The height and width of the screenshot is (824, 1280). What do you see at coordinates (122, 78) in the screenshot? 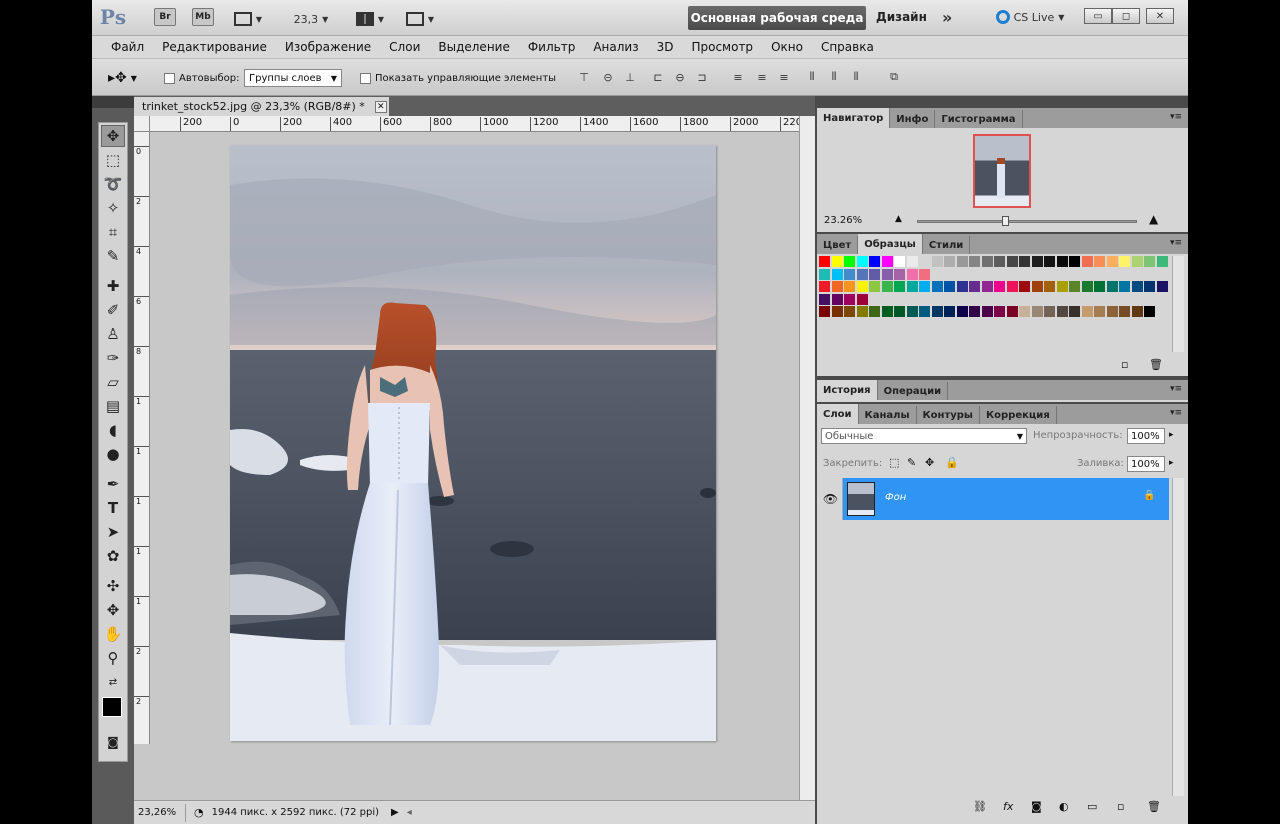
I see `tool-preset-picker: ▸✥ ▼` at bounding box center [122, 78].